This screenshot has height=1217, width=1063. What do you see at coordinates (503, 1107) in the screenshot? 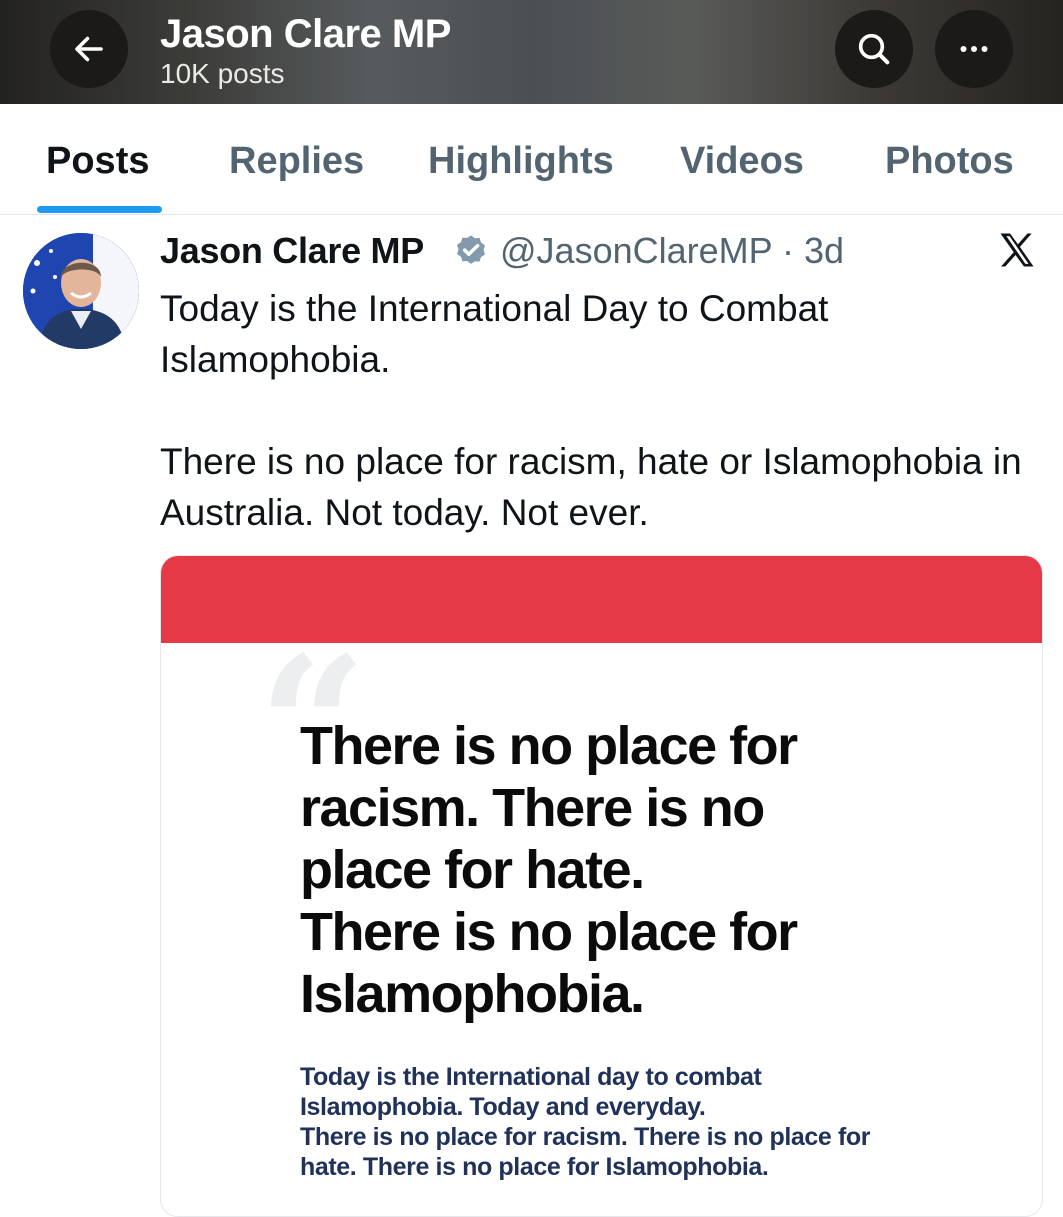
I see `subtext-line: Islamophobia. Today and everyday.` at bounding box center [503, 1107].